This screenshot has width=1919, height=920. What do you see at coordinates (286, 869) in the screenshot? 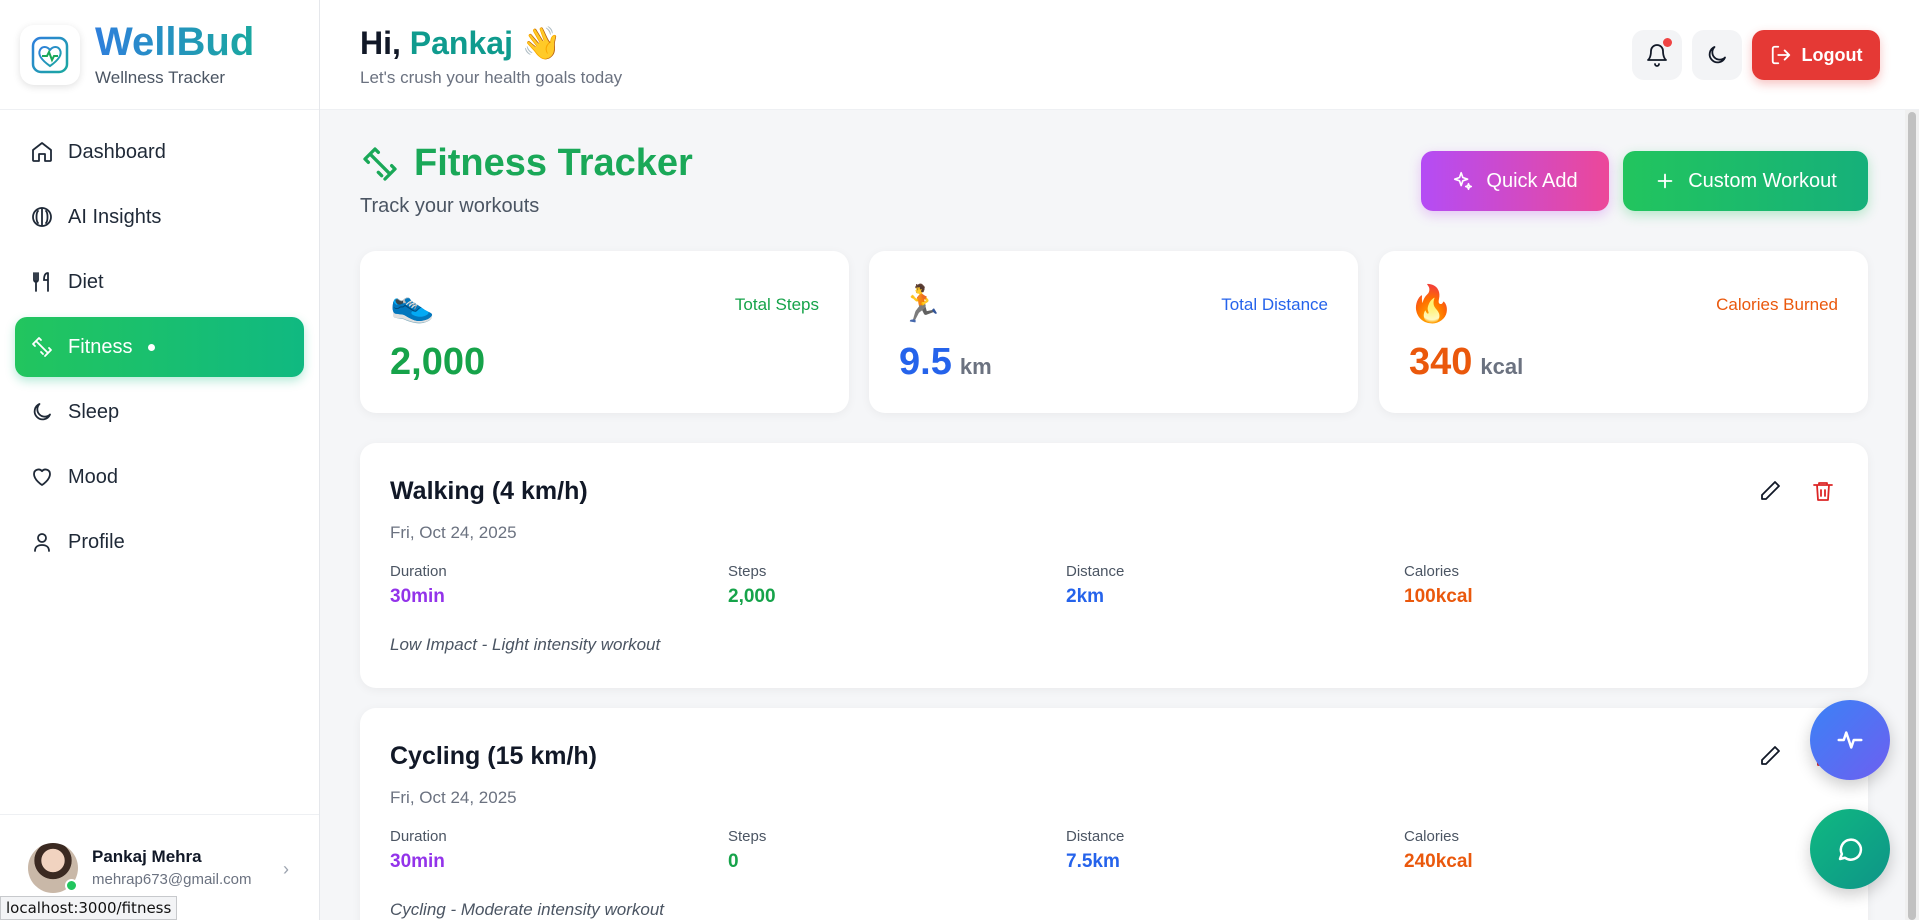
I see `chevron-right-icon: ›` at bounding box center [286, 869].